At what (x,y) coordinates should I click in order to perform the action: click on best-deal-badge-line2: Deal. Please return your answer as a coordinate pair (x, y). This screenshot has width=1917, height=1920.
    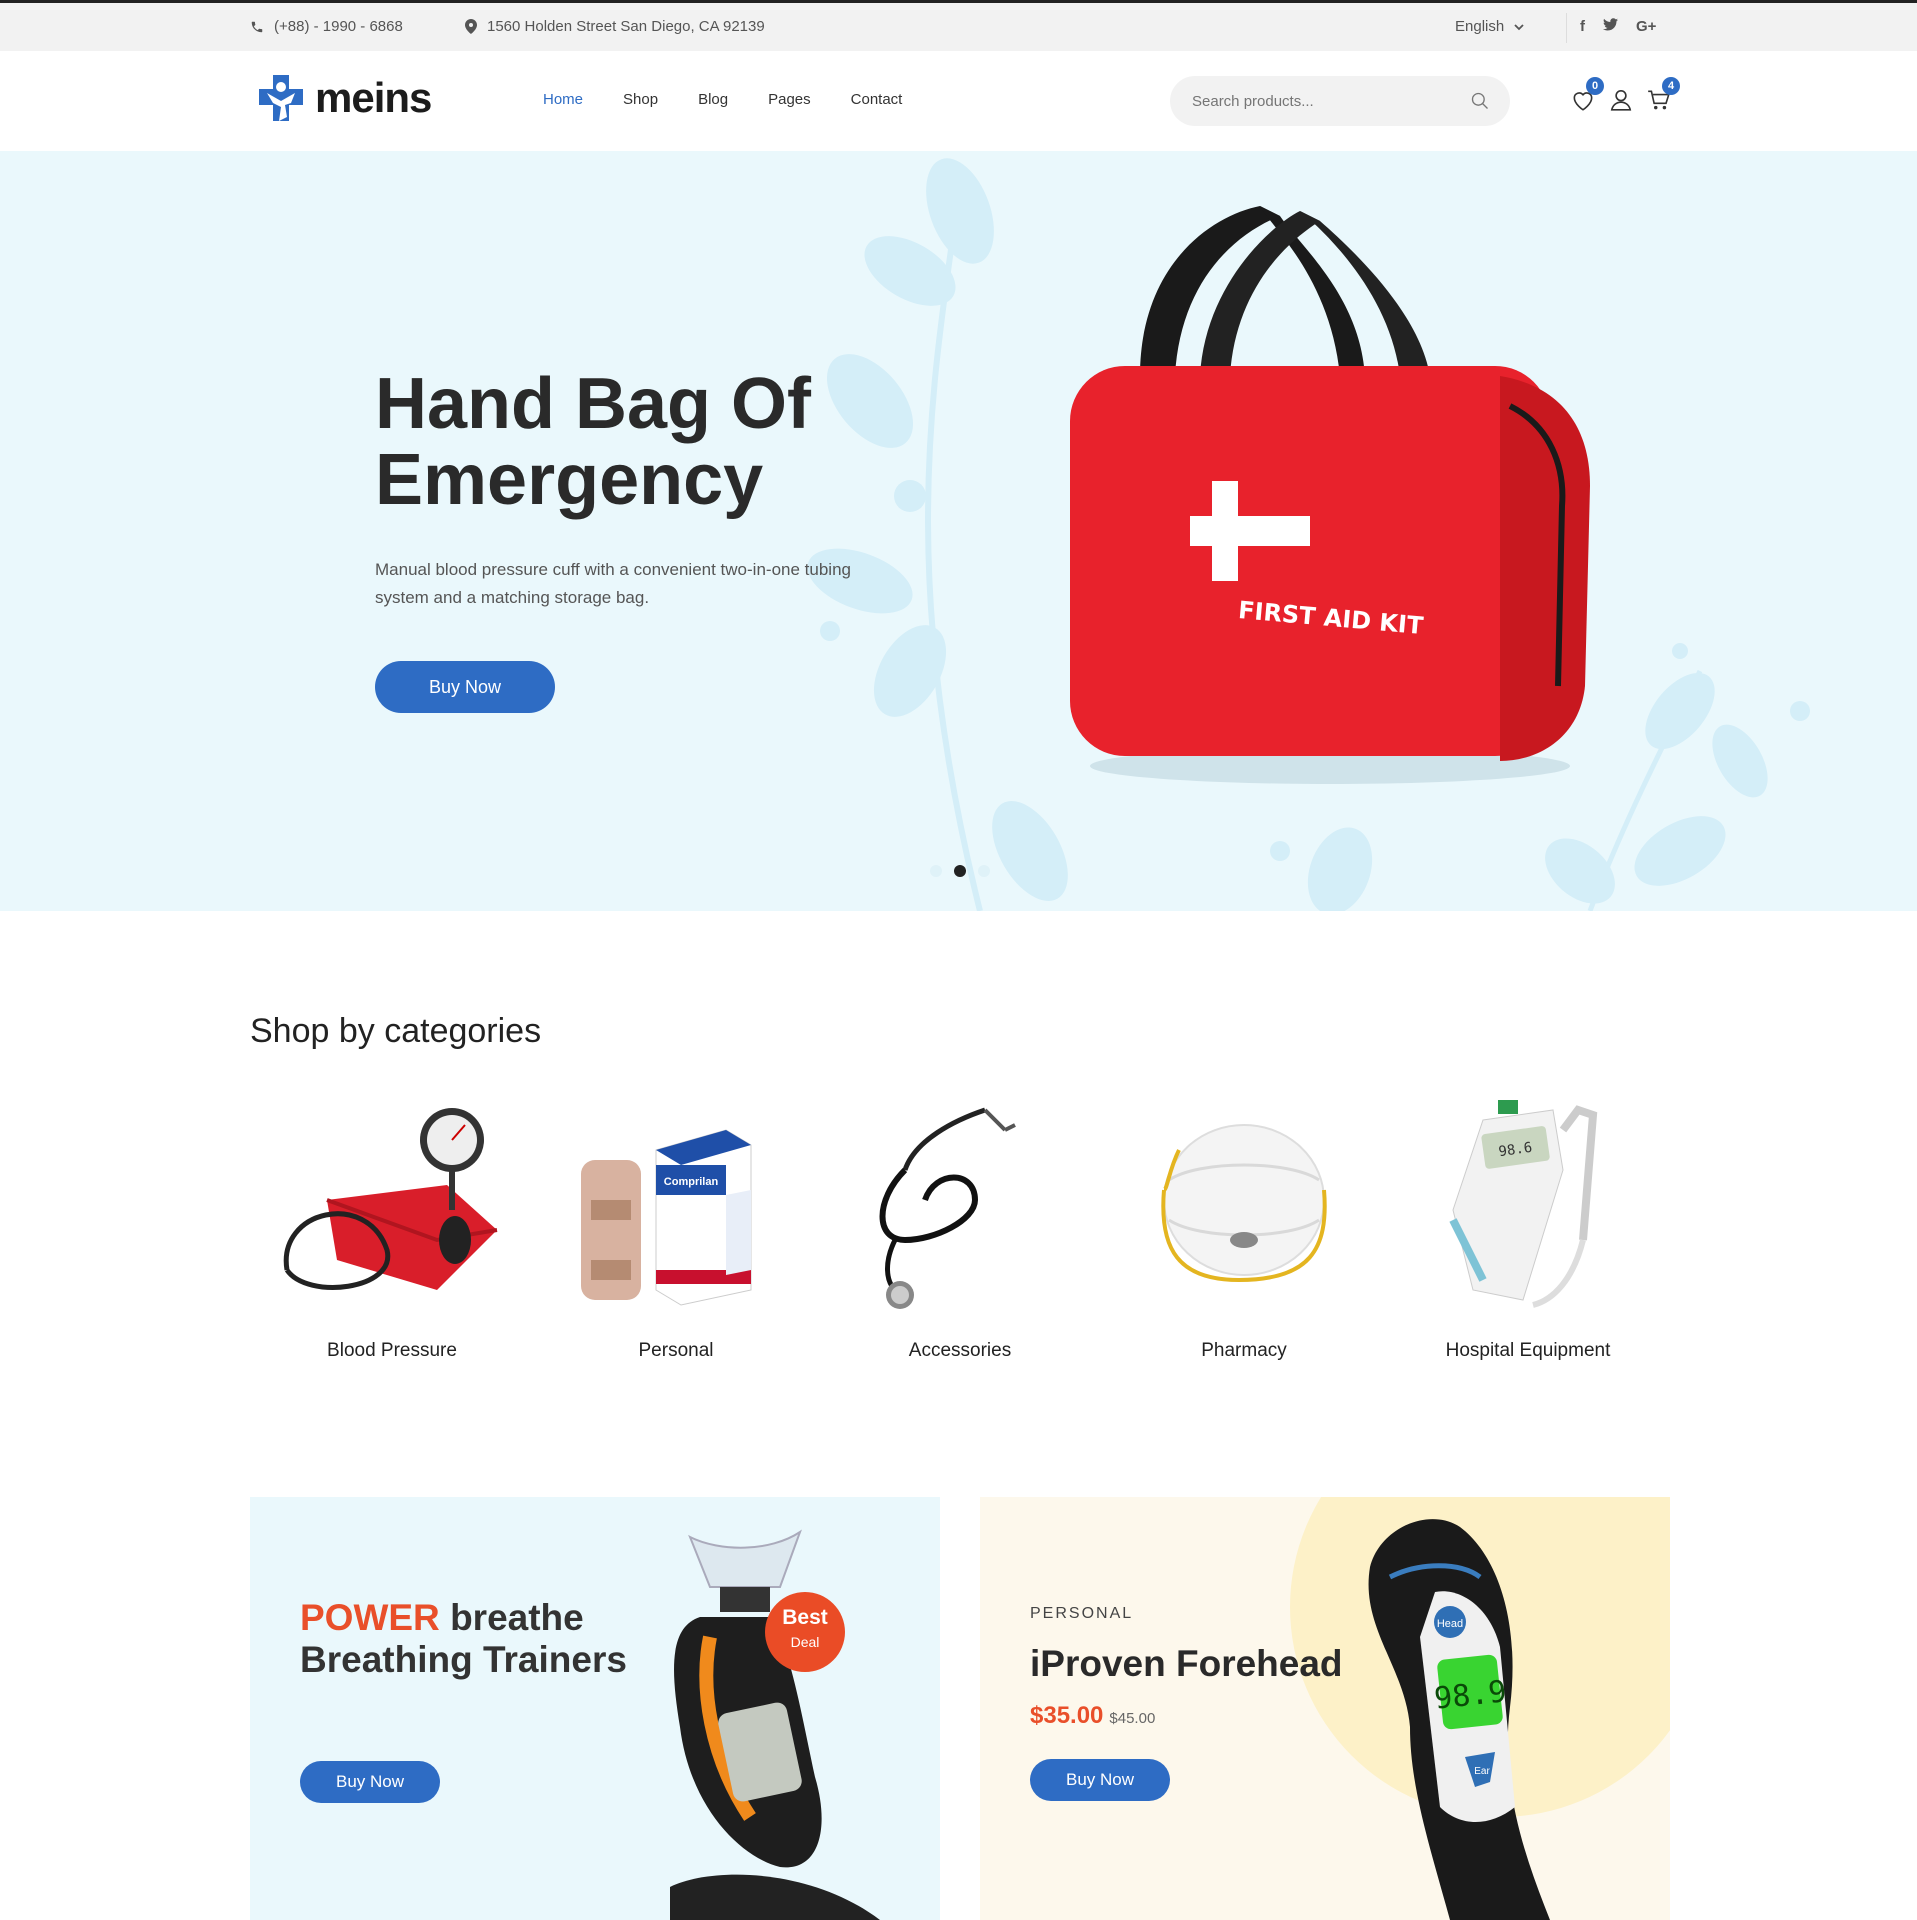
    Looking at the image, I should click on (805, 1642).